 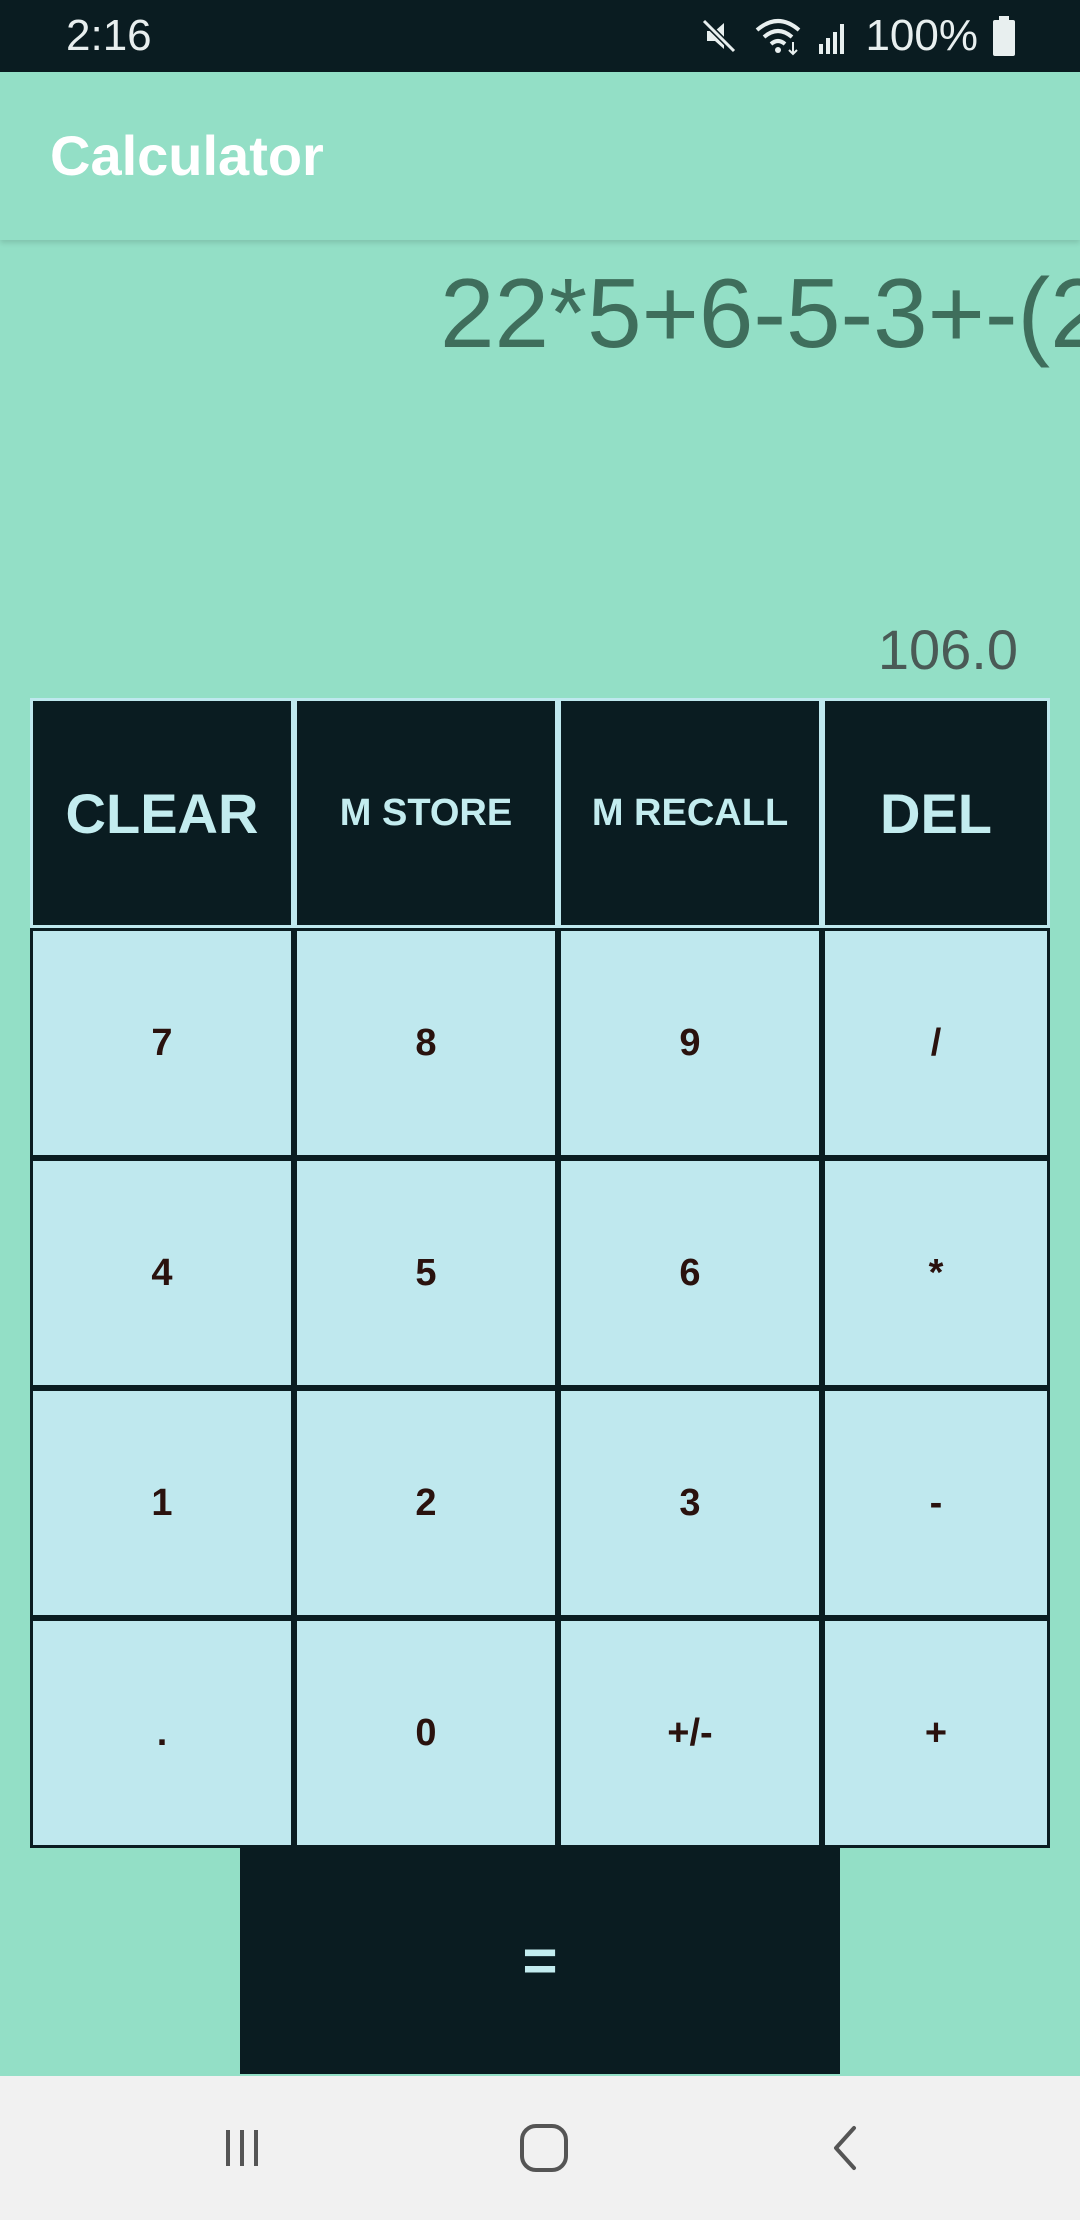 I want to click on back-icon, so click(x=846, y=2148).